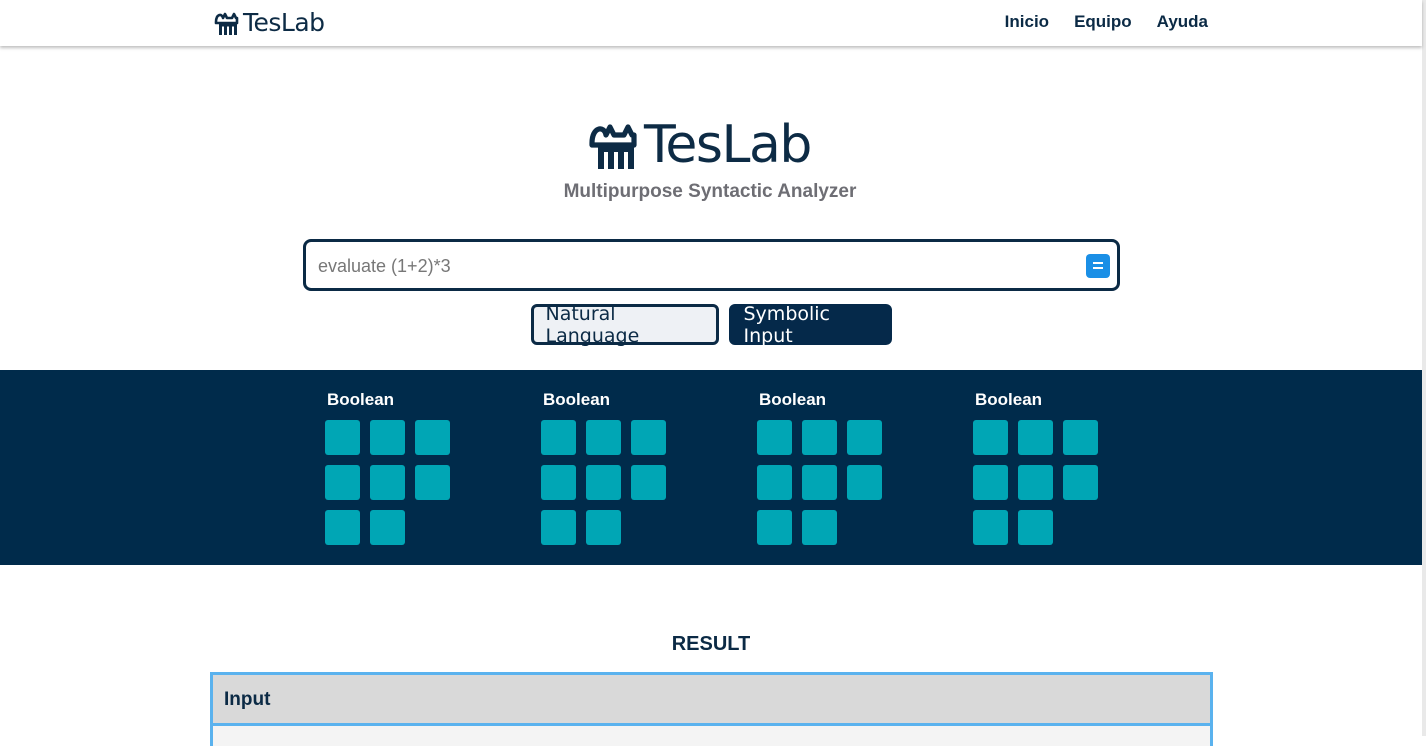  I want to click on hero-subtitle: Multipurpose Syntactic Analyzer, so click(711, 192).